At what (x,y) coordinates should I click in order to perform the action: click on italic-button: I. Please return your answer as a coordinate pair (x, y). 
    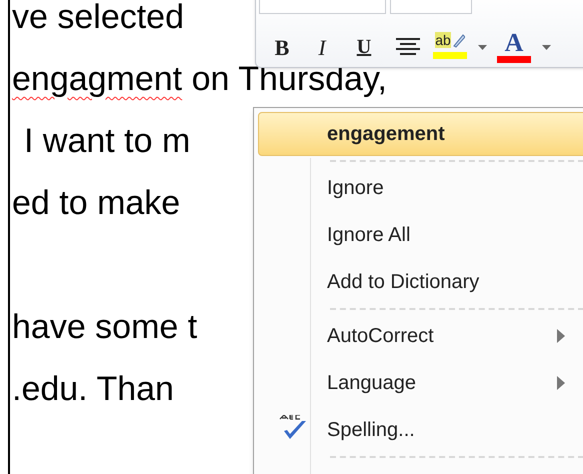
    Looking at the image, I should click on (322, 47).